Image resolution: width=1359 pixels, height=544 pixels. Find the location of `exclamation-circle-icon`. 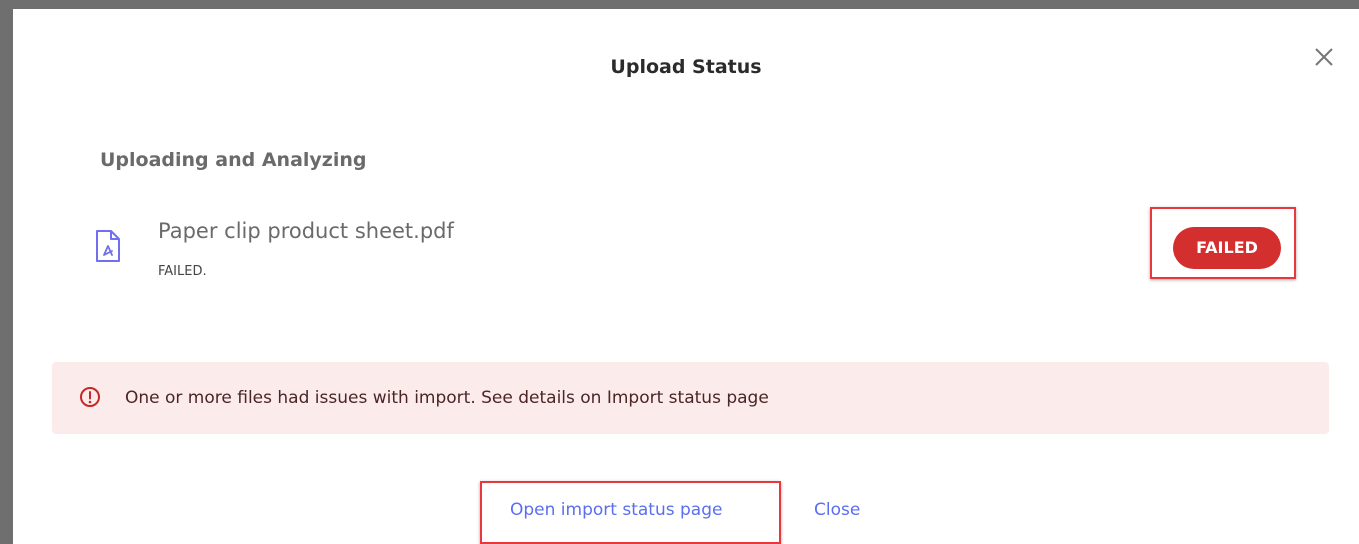

exclamation-circle-icon is located at coordinates (90, 397).